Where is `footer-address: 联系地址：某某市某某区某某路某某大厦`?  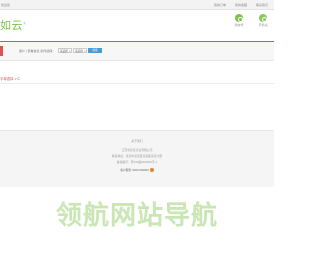
footer-address: 联系地址：某某市某某区某某路某某大厦 is located at coordinates (137, 156).